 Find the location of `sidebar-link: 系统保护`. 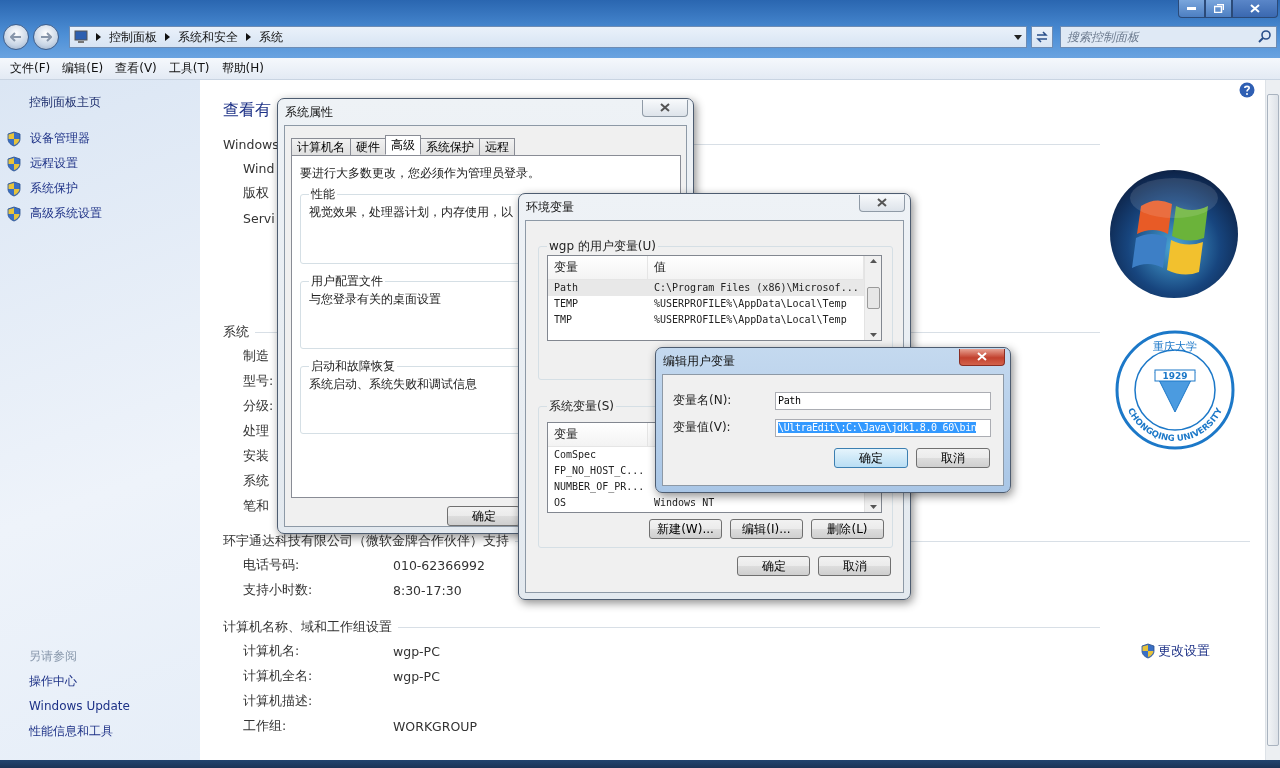

sidebar-link: 系统保护 is located at coordinates (100, 188).